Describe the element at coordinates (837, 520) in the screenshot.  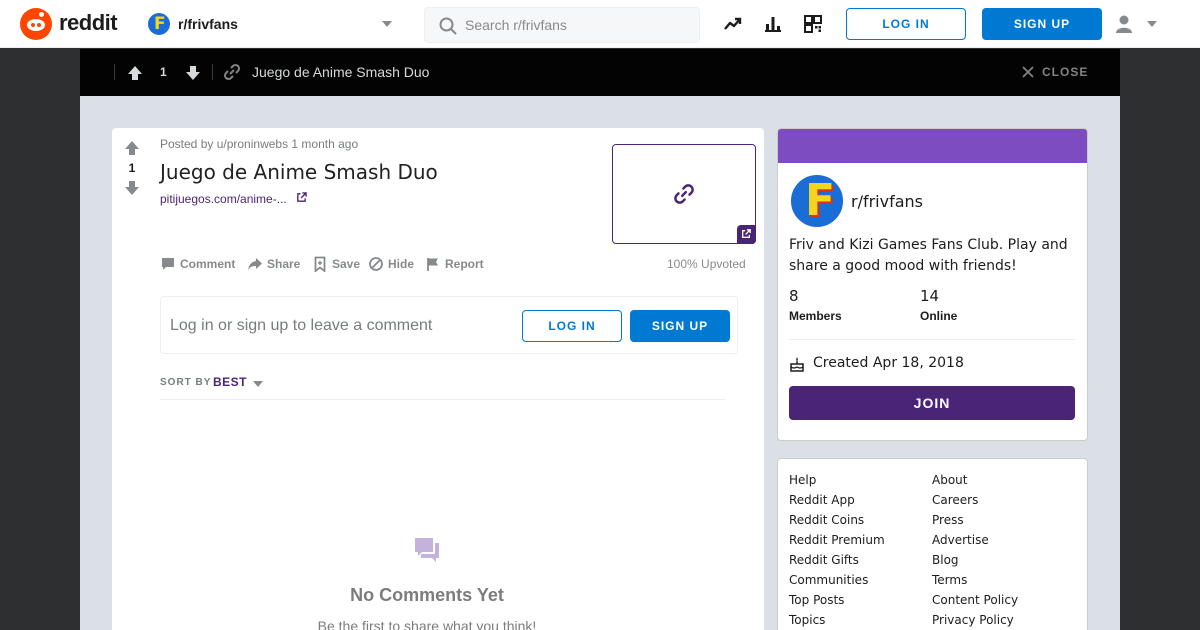
I see `footer-link: Reddit Coins` at that location.